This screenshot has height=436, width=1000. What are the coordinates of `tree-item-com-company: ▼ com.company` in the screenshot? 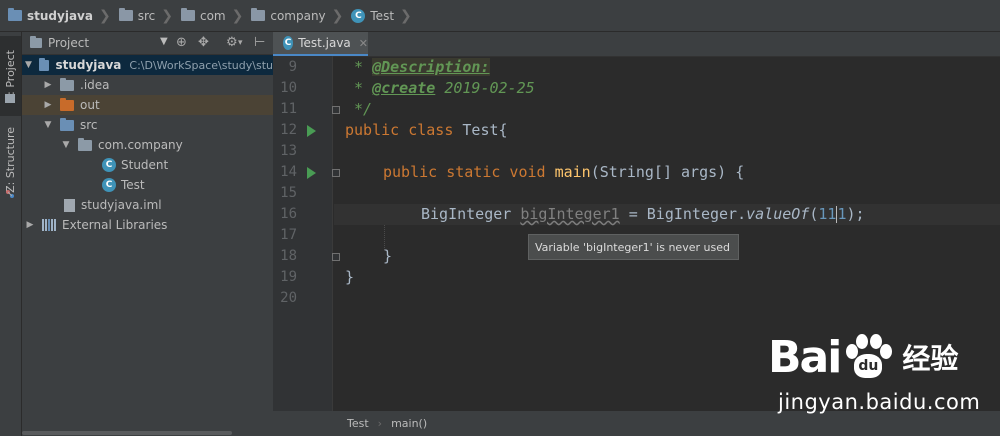 It's located at (147, 145).